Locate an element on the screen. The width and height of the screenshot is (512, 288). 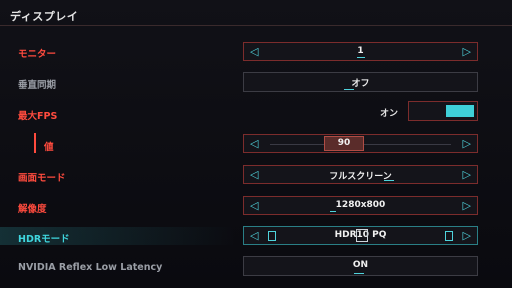
max-fps-label: 最大FPS is located at coordinates (38, 116).